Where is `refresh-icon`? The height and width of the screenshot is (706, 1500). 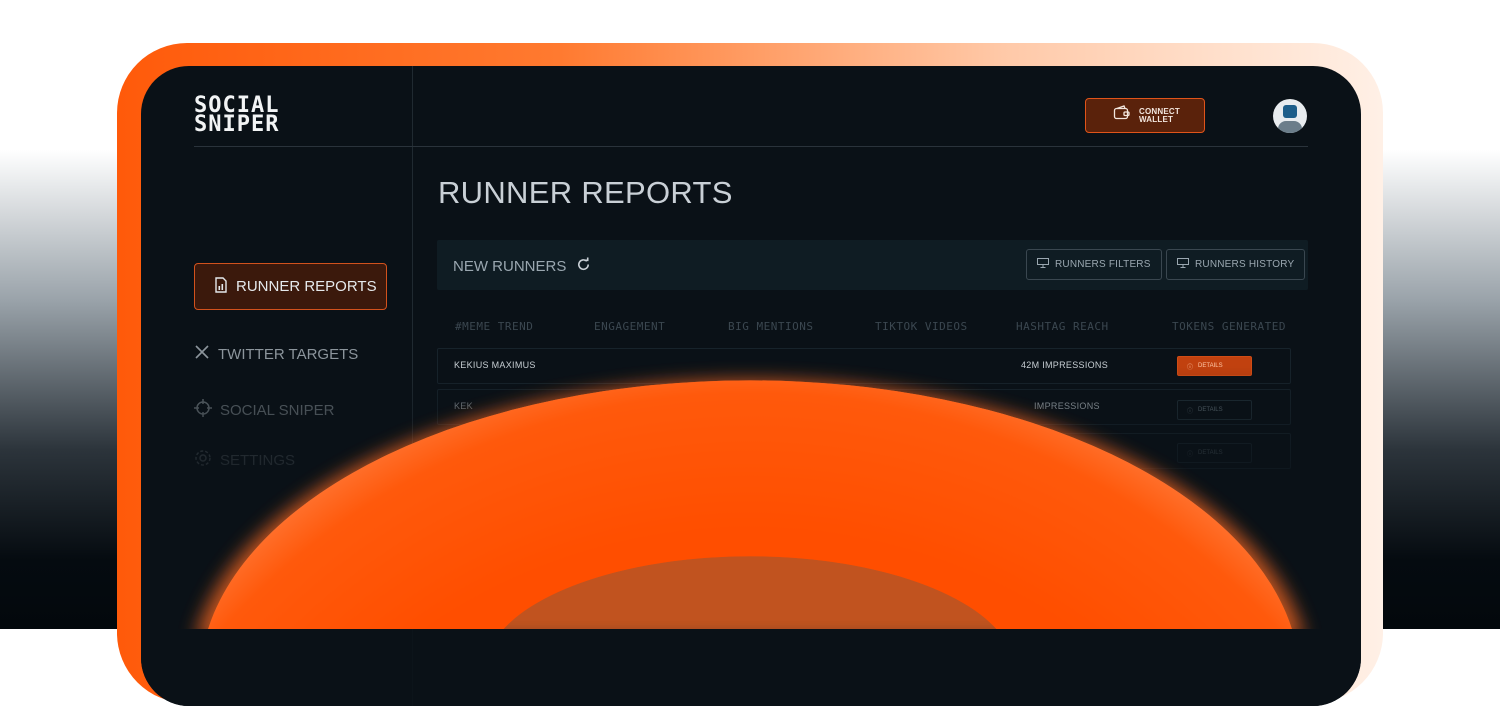 refresh-icon is located at coordinates (583, 266).